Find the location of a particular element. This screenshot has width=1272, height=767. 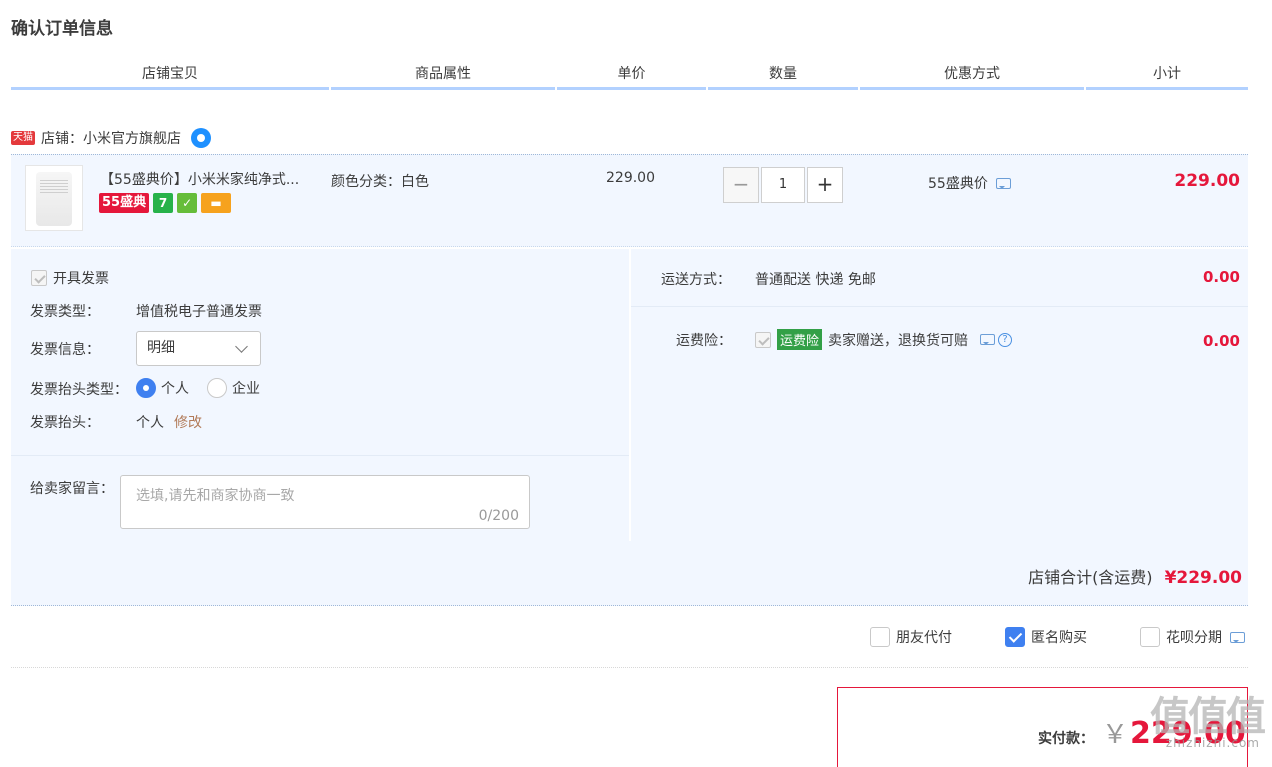

seven-day-return-icon: 7 is located at coordinates (163, 203).